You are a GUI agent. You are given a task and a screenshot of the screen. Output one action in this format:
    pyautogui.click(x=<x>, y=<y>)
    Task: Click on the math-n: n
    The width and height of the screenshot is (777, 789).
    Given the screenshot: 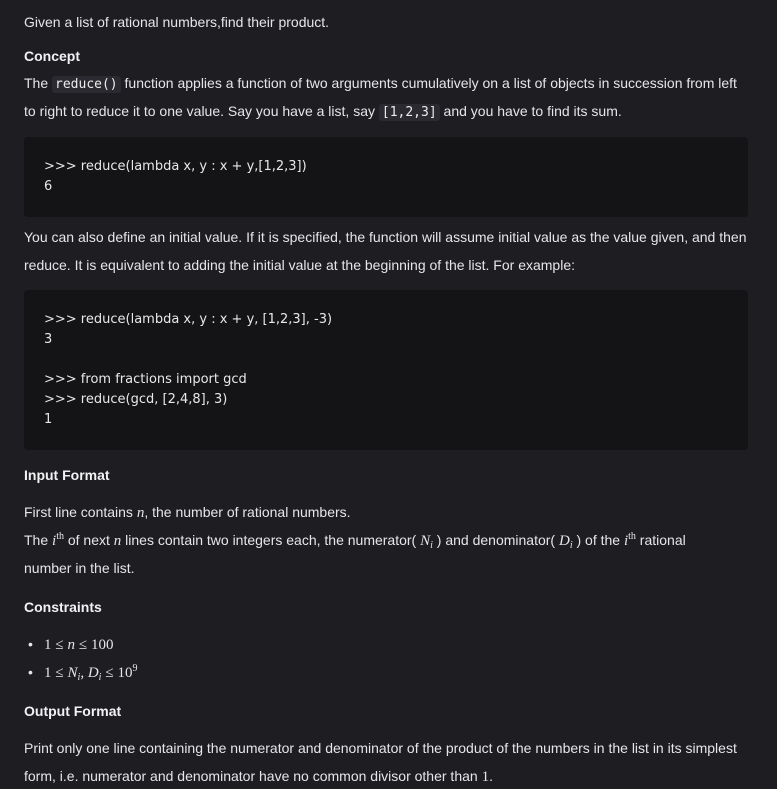 What is the action you would take?
    pyautogui.click(x=71, y=645)
    